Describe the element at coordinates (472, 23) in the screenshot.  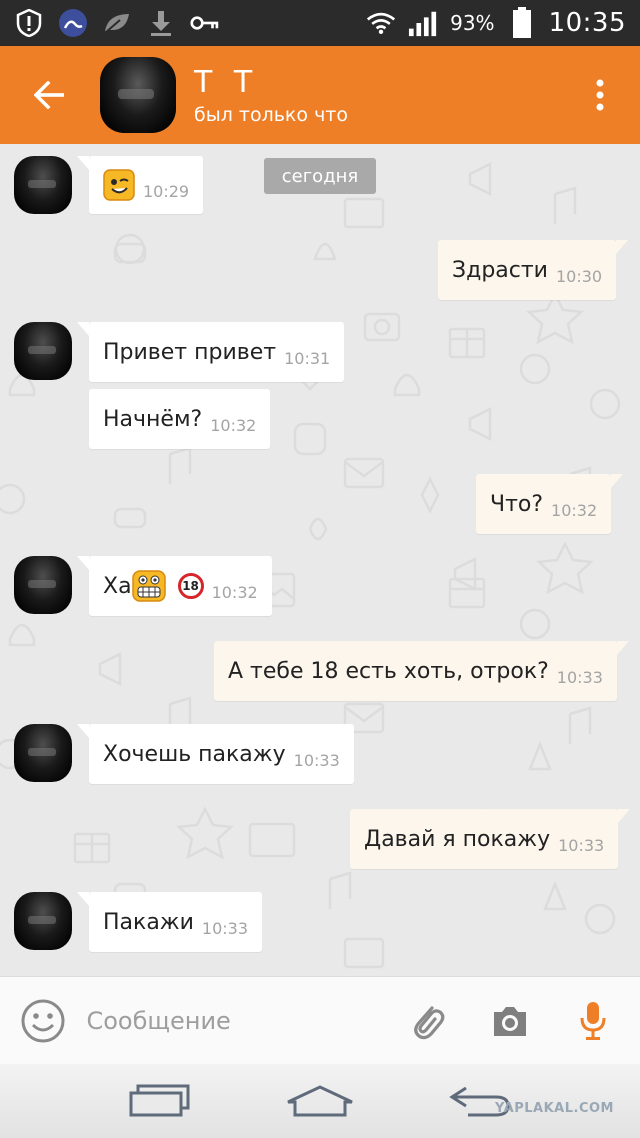
I see `battery-percent: 93%` at that location.